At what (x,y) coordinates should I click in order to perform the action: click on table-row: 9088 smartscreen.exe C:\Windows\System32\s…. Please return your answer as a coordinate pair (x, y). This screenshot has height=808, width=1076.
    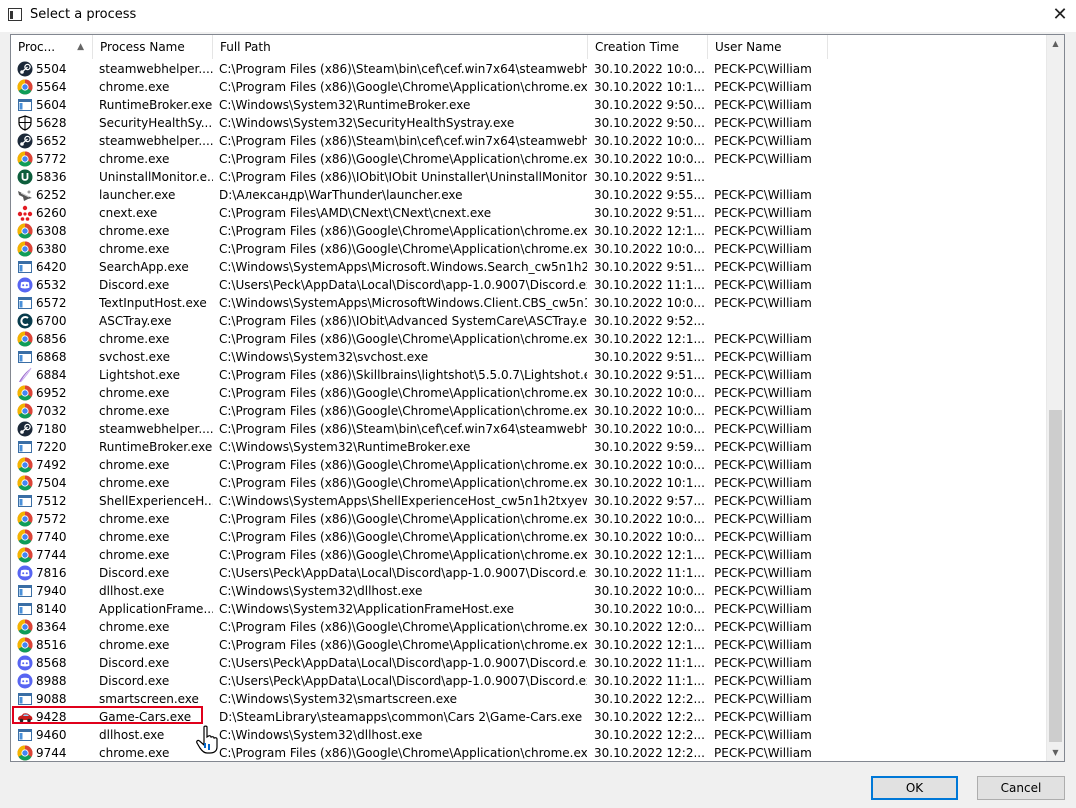
    Looking at the image, I should click on (528, 699).